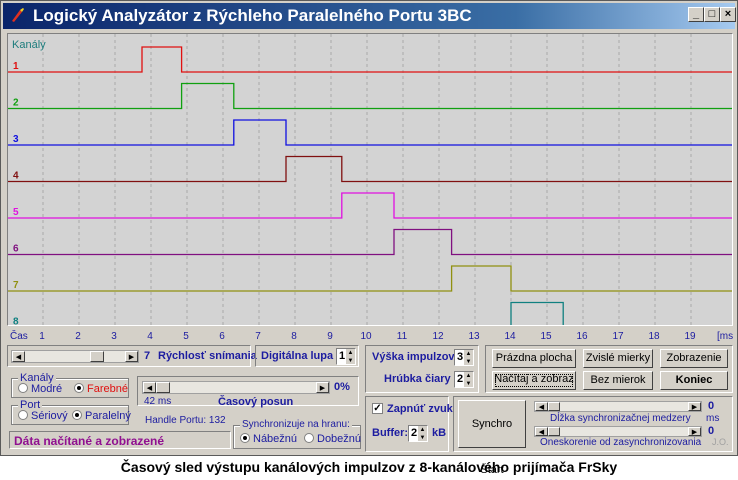 The image size is (738, 480). Describe the element at coordinates (18, 356) in the screenshot. I see `speed-left-arrow: ◀` at that location.